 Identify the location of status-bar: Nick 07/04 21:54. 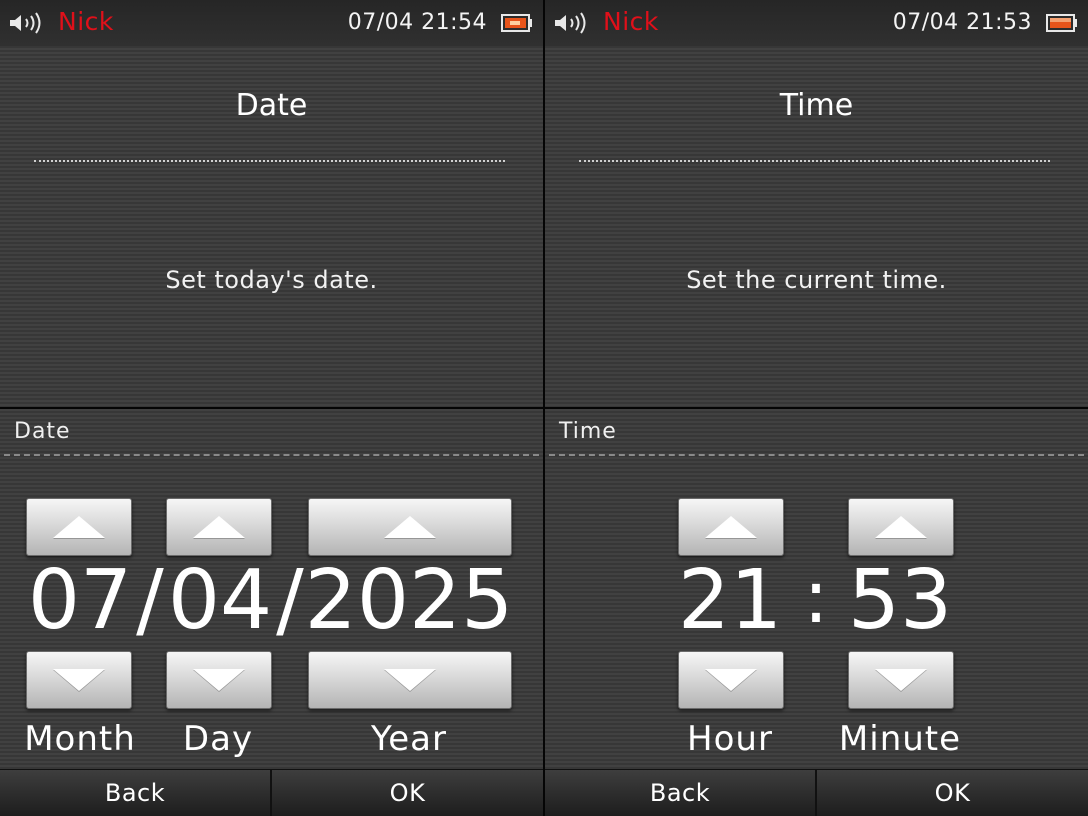
(271, 23).